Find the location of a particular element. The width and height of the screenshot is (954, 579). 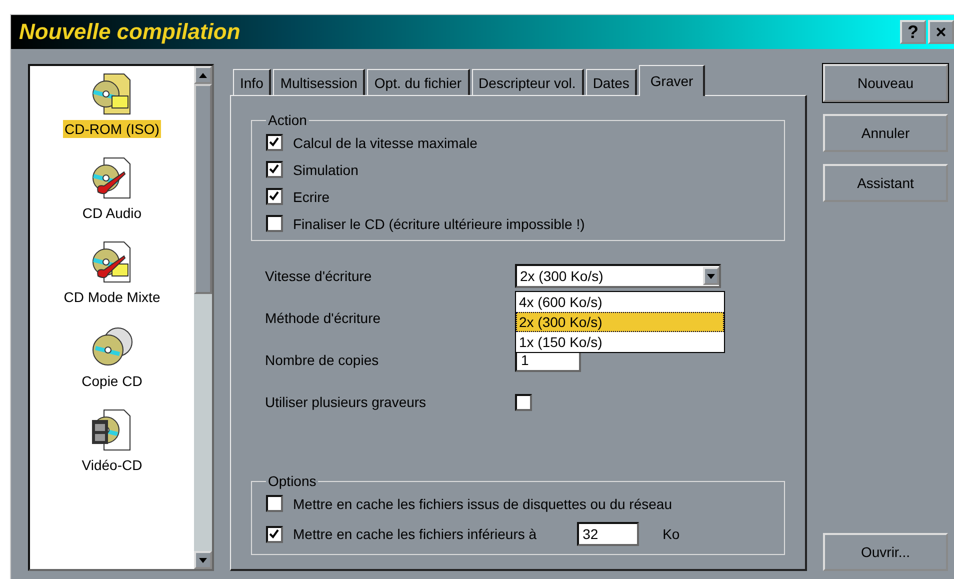

speed-dropdown: 2x (300 Ko/s) is located at coordinates (618, 276).